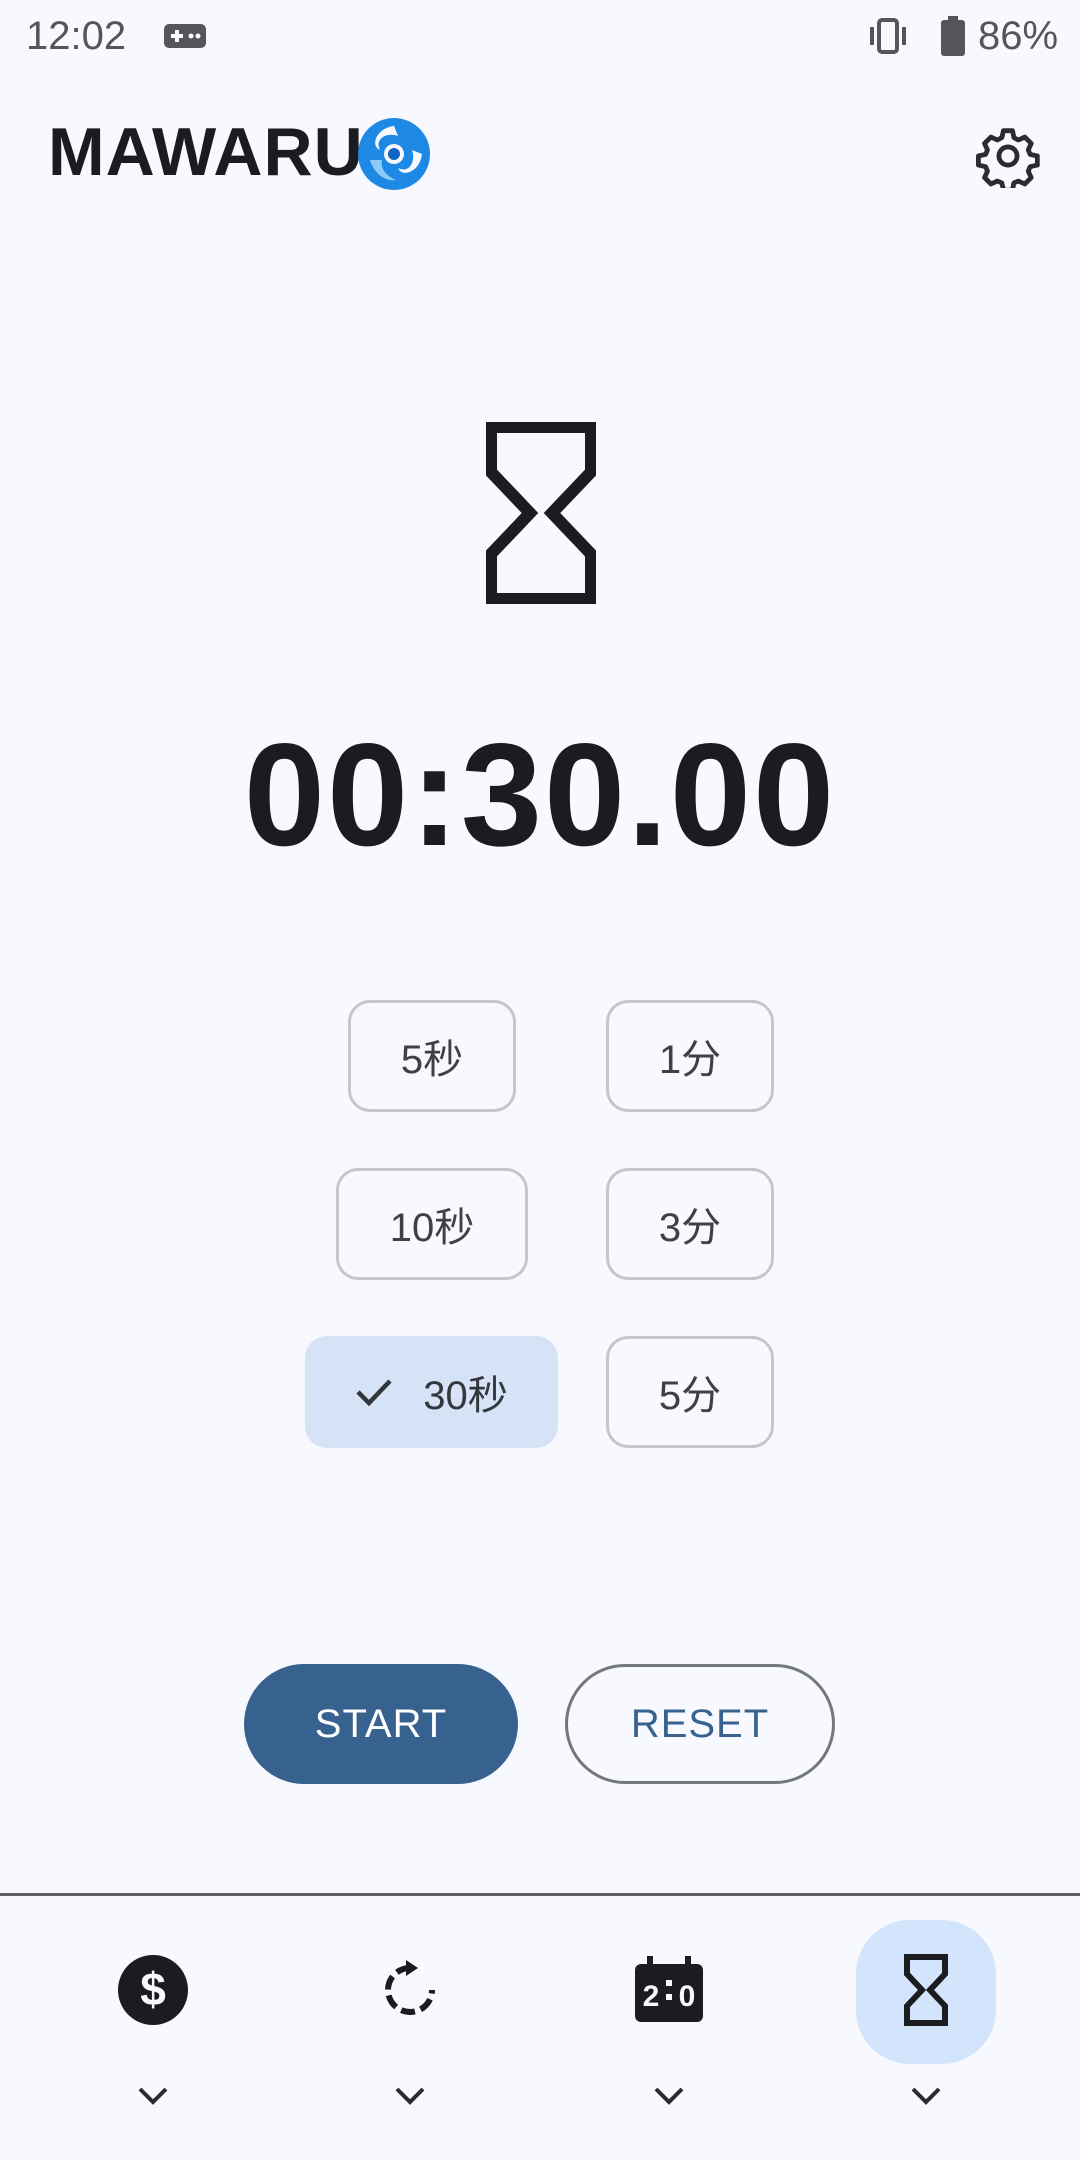 This screenshot has height=2160, width=1080. What do you see at coordinates (381, 1724) in the screenshot?
I see `start-button: START` at bounding box center [381, 1724].